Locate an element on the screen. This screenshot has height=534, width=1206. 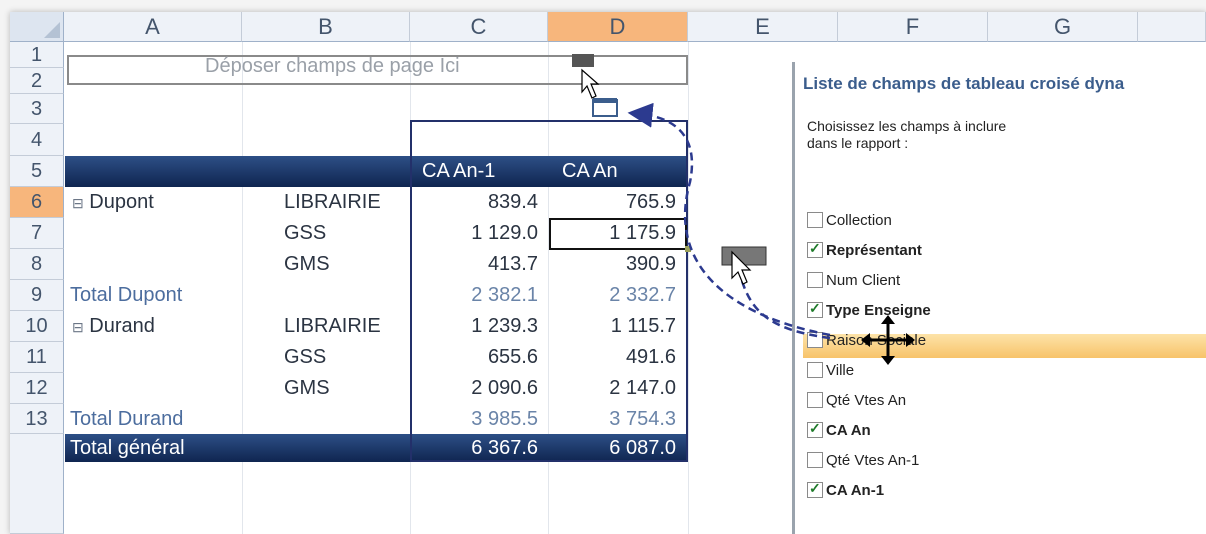
row-header-2: 2 is located at coordinates (37, 81).